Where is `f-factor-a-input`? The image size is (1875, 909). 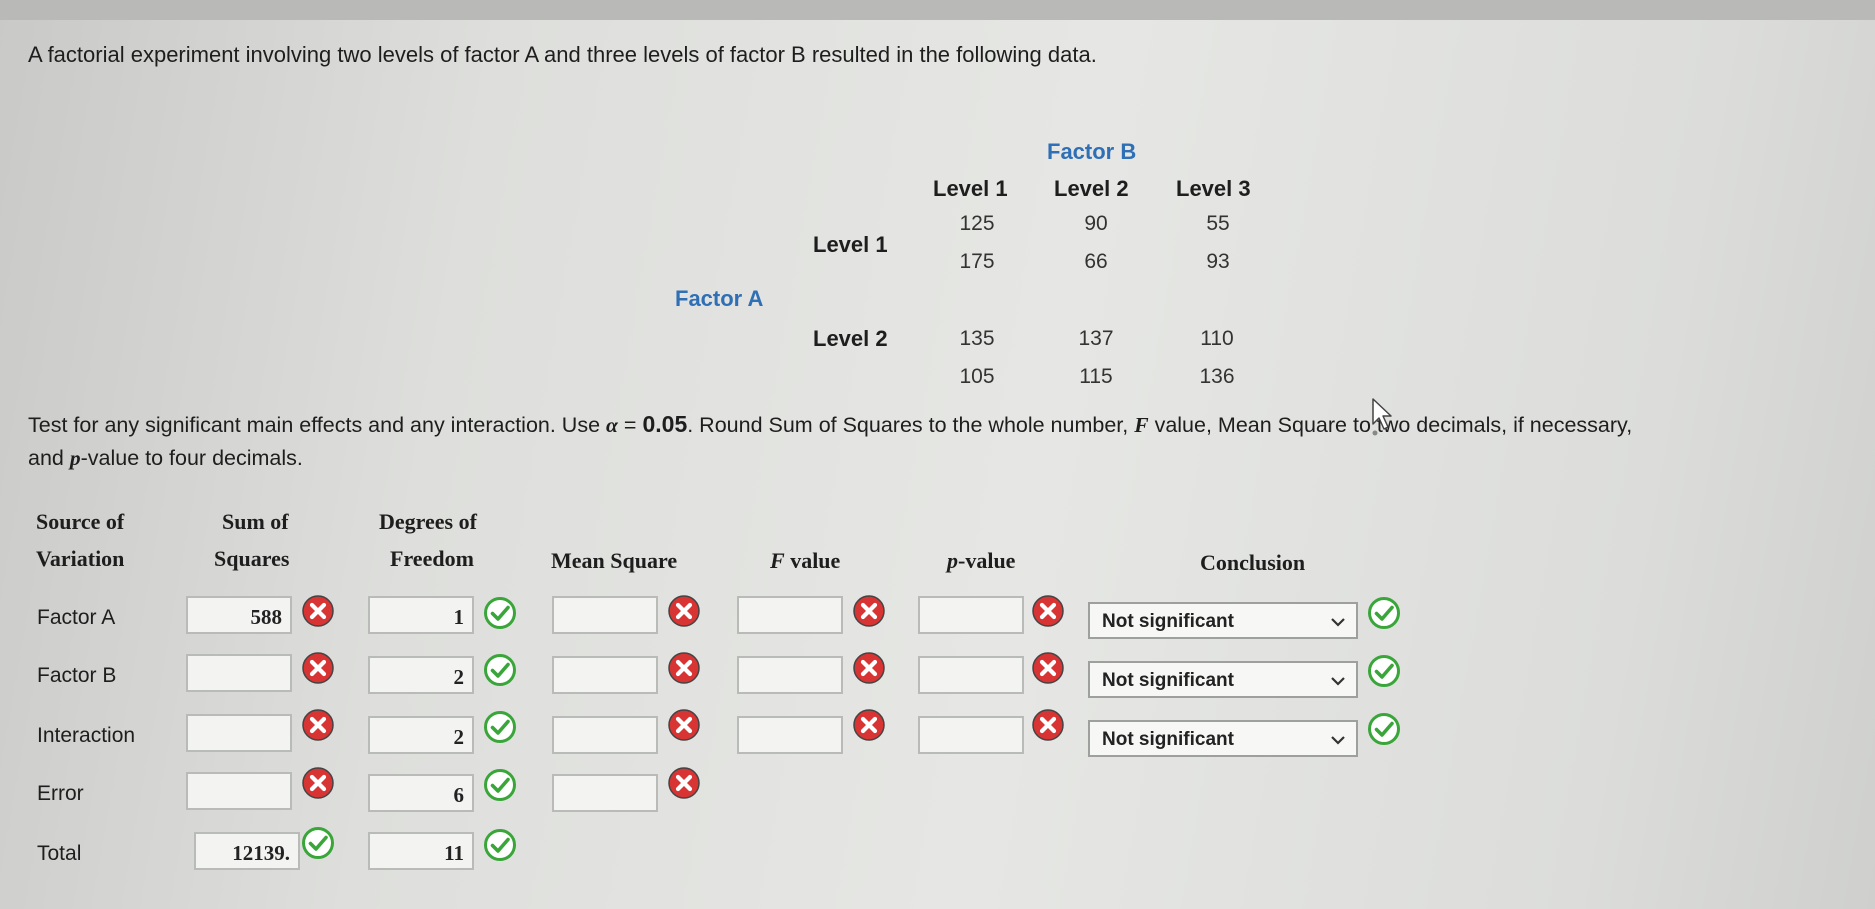 f-factor-a-input is located at coordinates (790, 615).